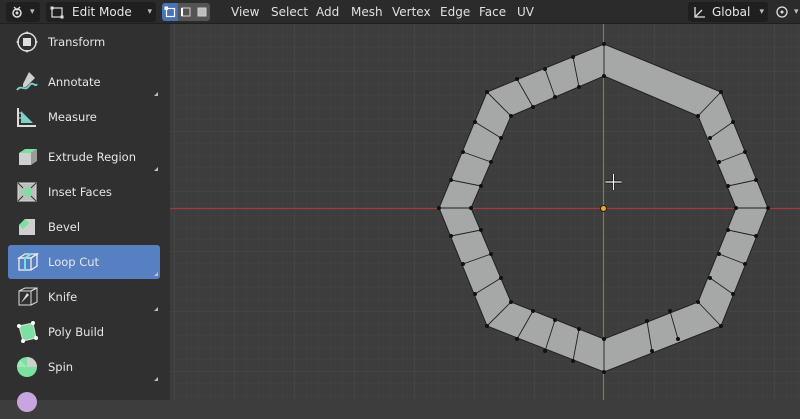 Image resolution: width=800 pixels, height=419 pixels. What do you see at coordinates (27, 297) in the screenshot?
I see `knife-icon` at bounding box center [27, 297].